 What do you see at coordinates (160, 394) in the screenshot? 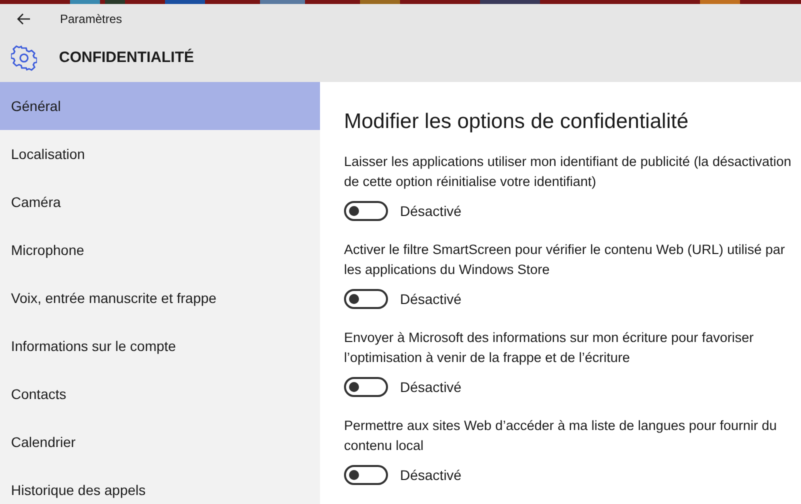
I see `sidebar-item: Contacts` at bounding box center [160, 394].